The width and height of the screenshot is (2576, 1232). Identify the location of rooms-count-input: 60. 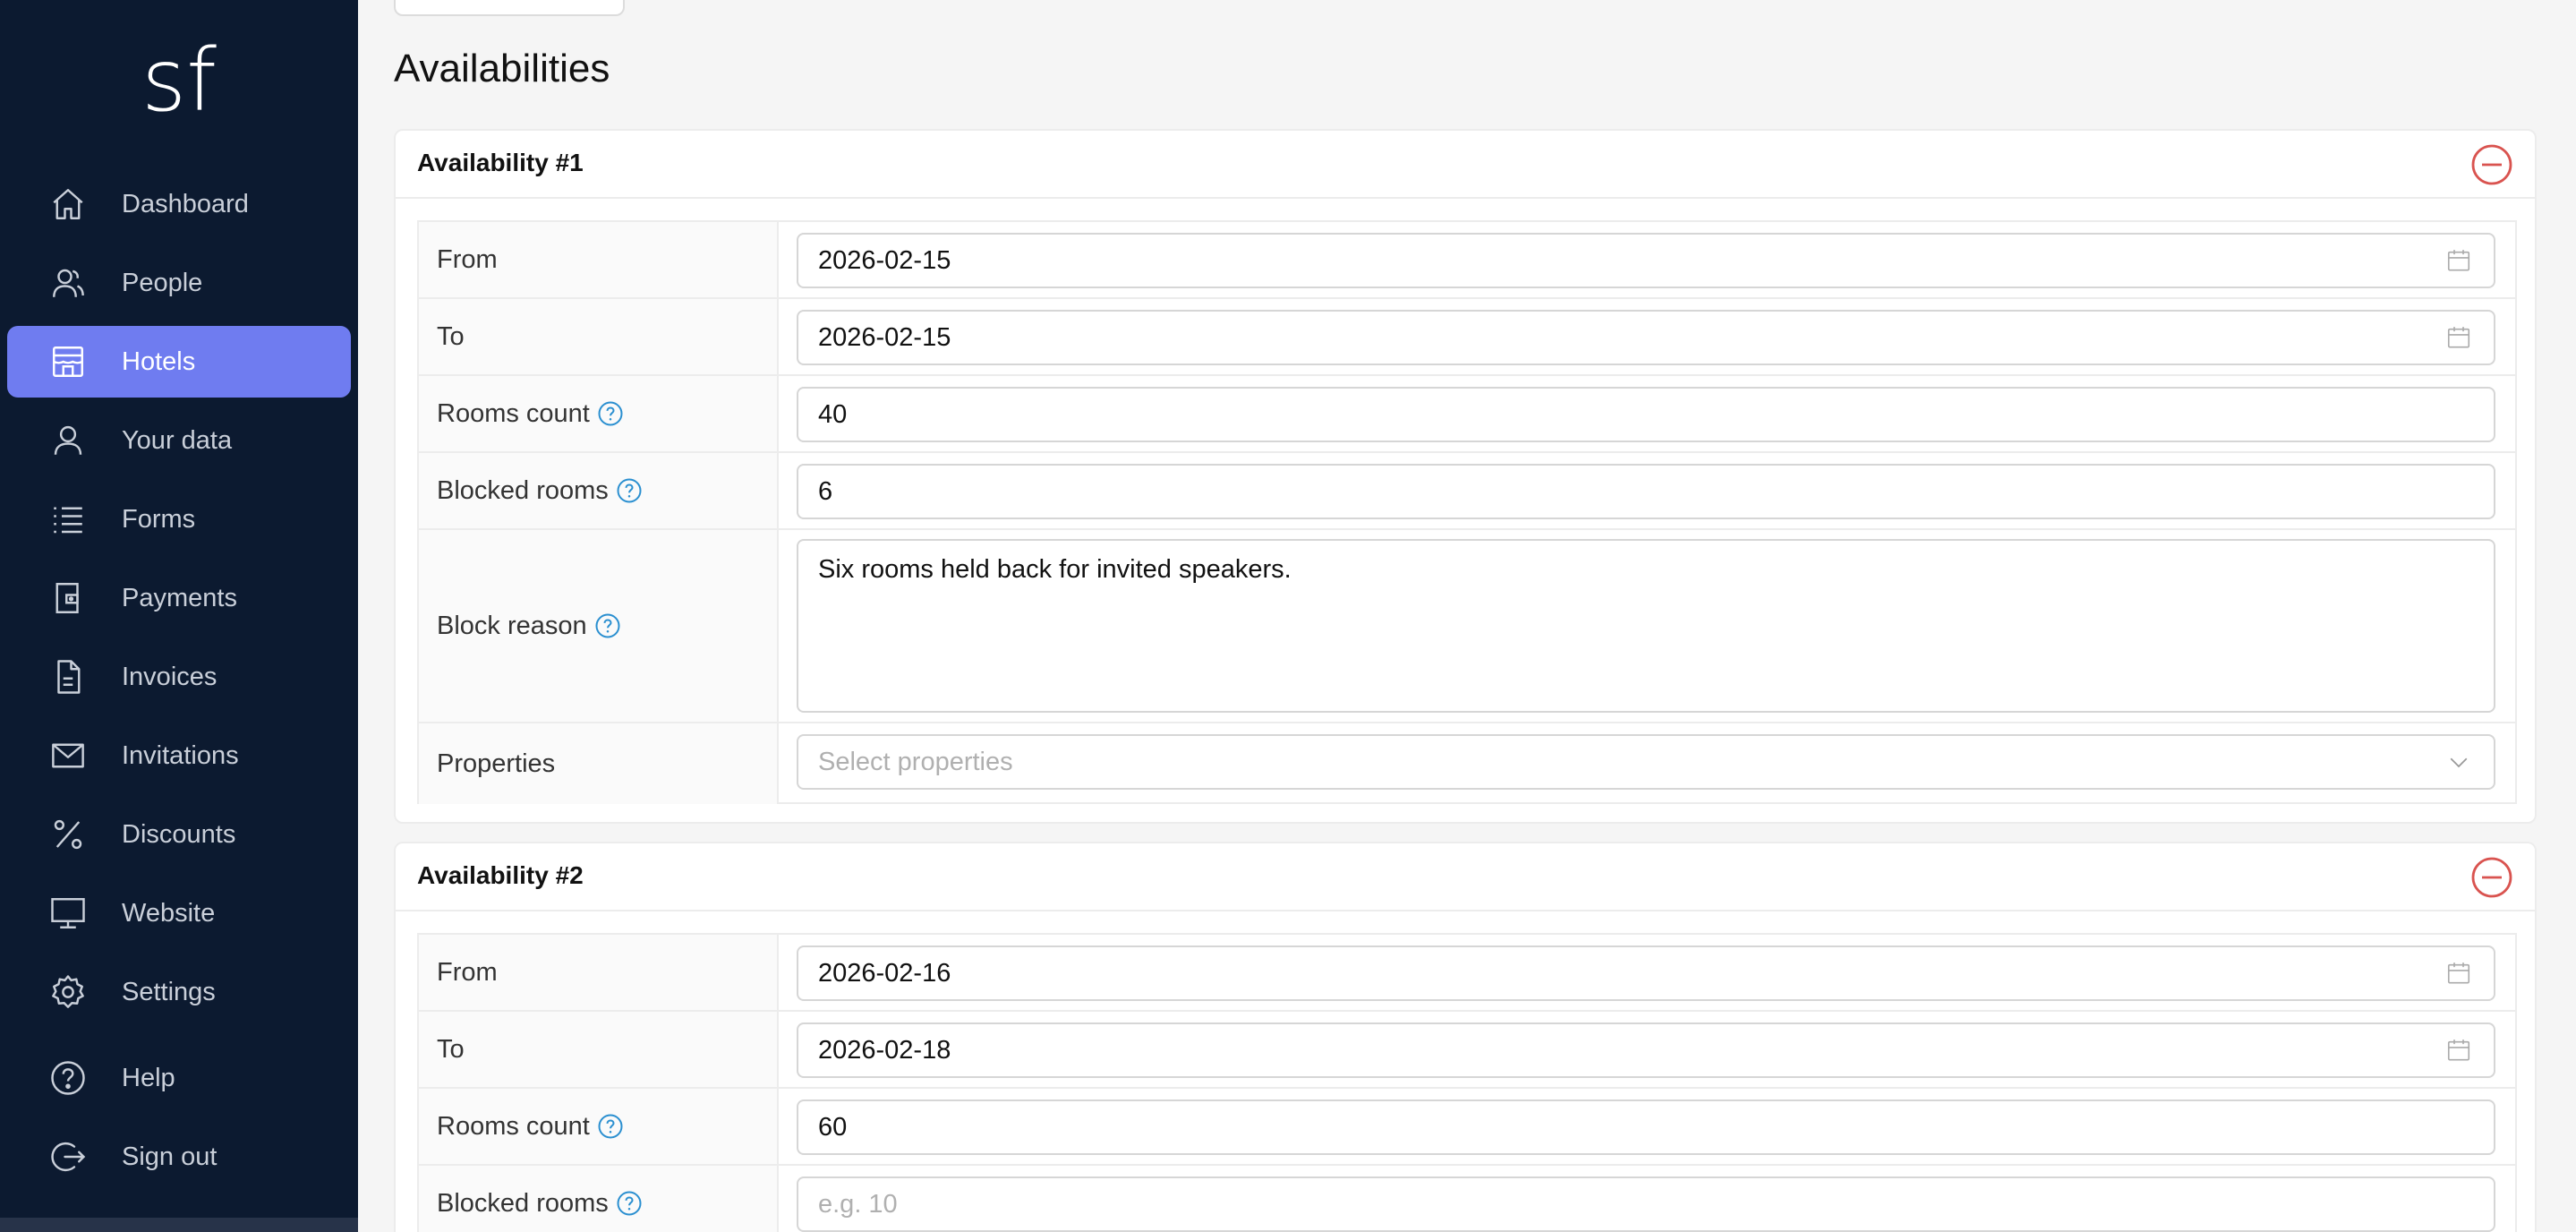
(1646, 1127).